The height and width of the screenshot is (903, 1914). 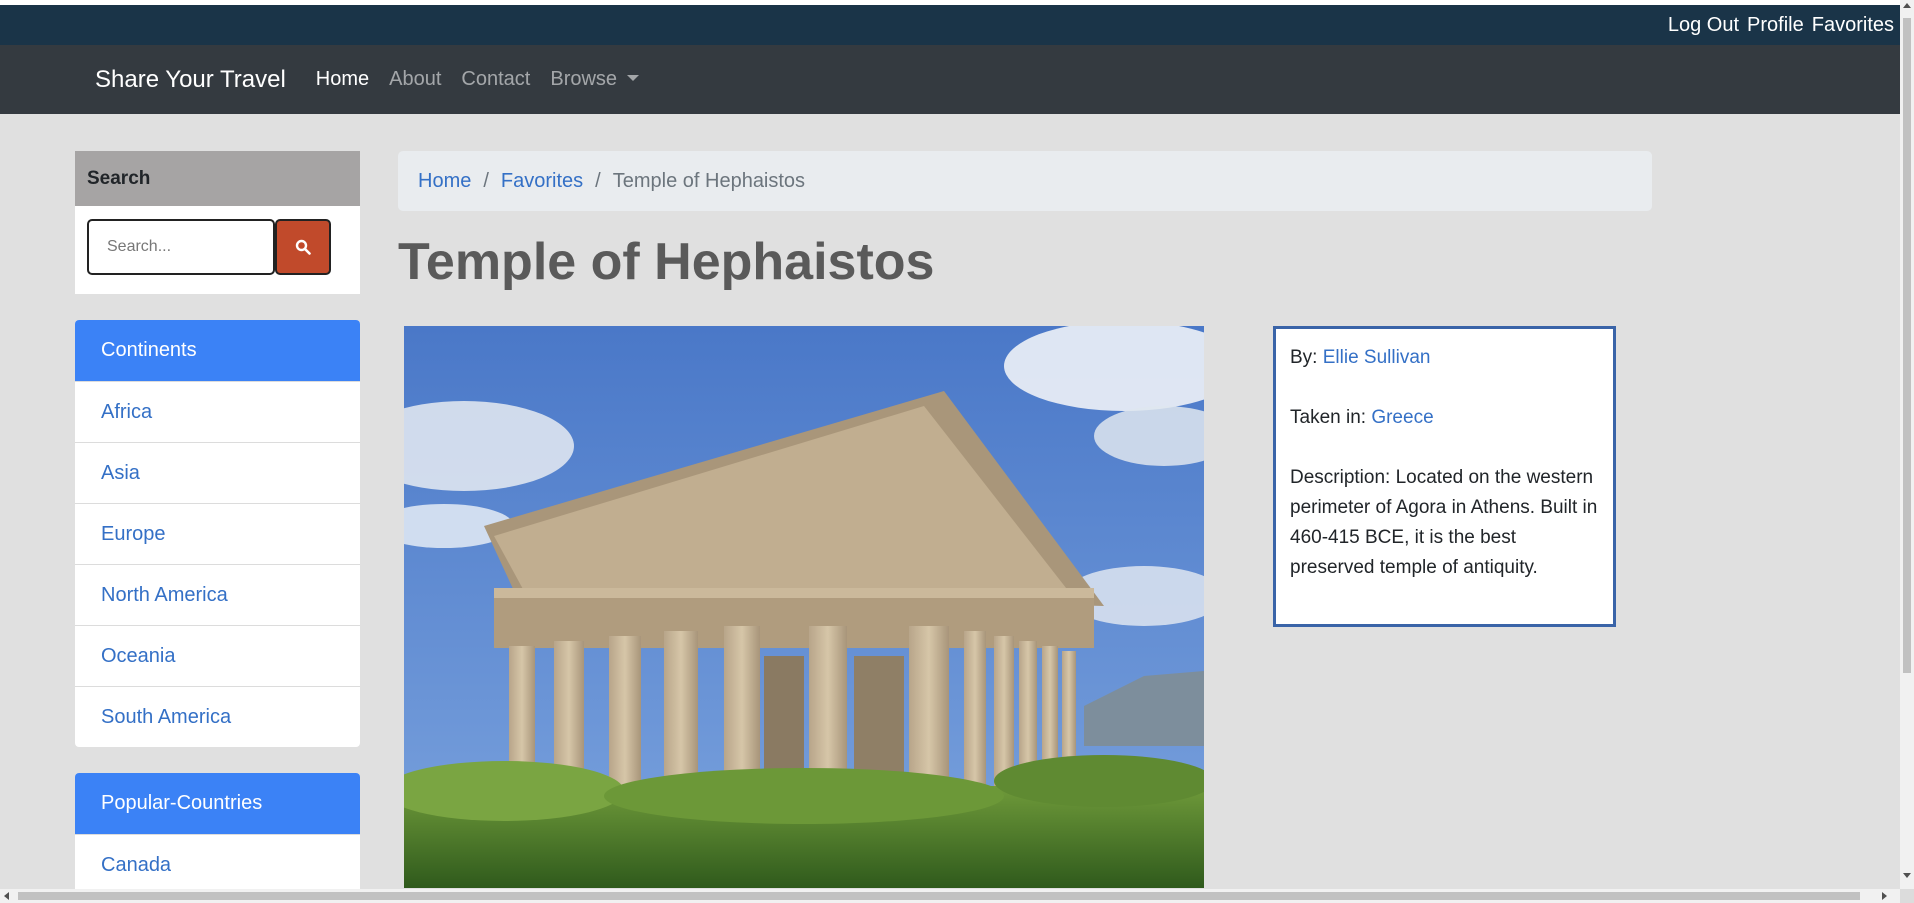 What do you see at coordinates (1331, 417) in the screenshot?
I see `location-label: Taken in:` at bounding box center [1331, 417].